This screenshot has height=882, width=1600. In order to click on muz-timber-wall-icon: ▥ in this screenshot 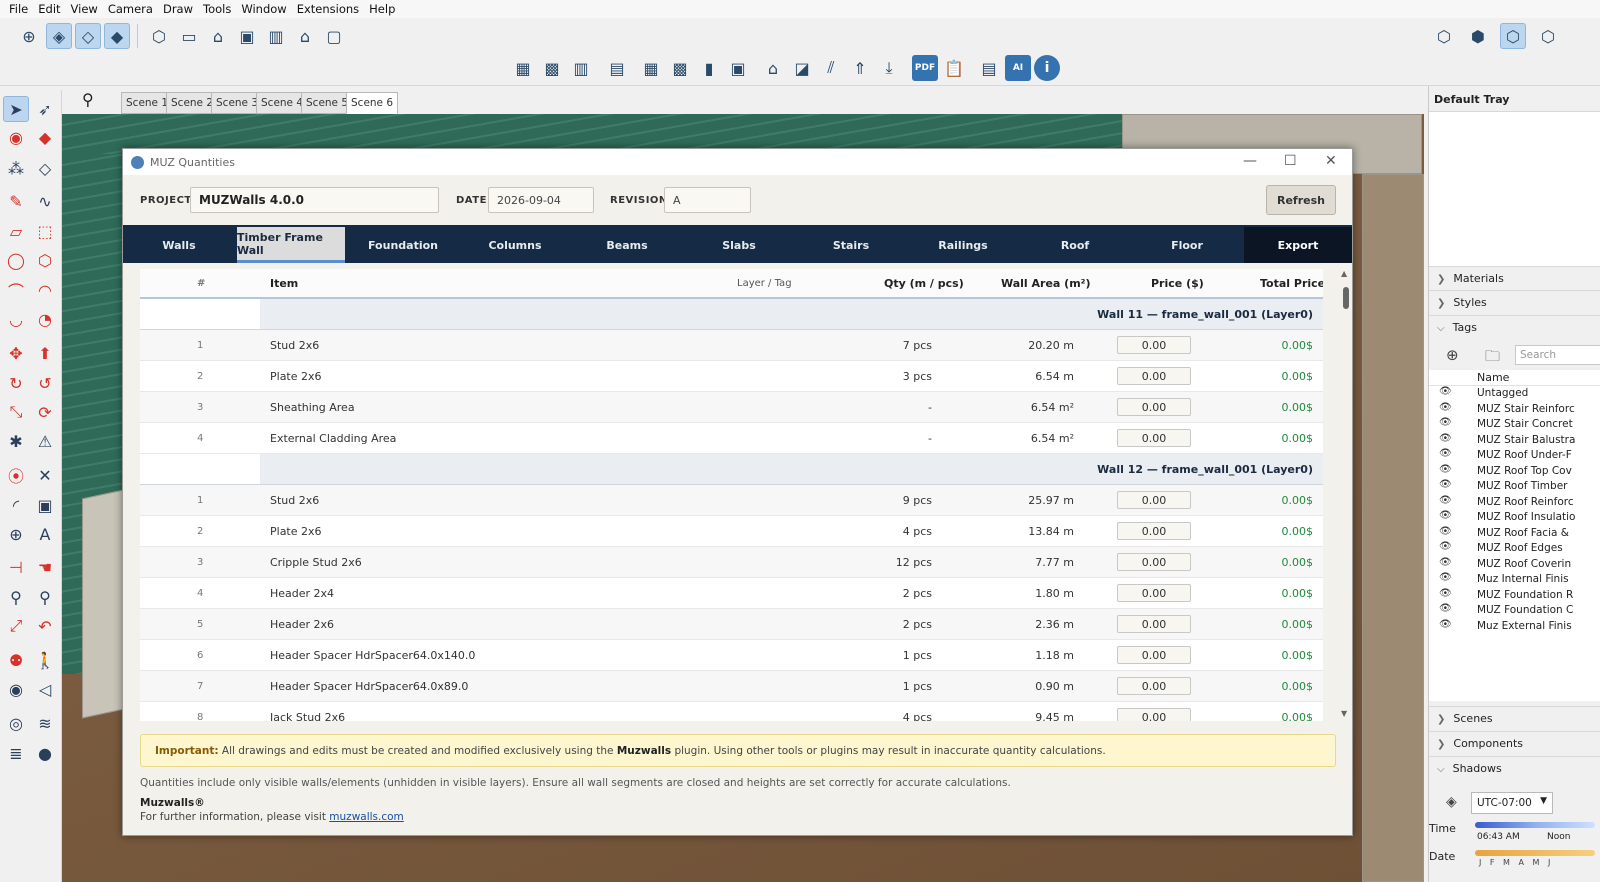, I will do `click(581, 68)`.